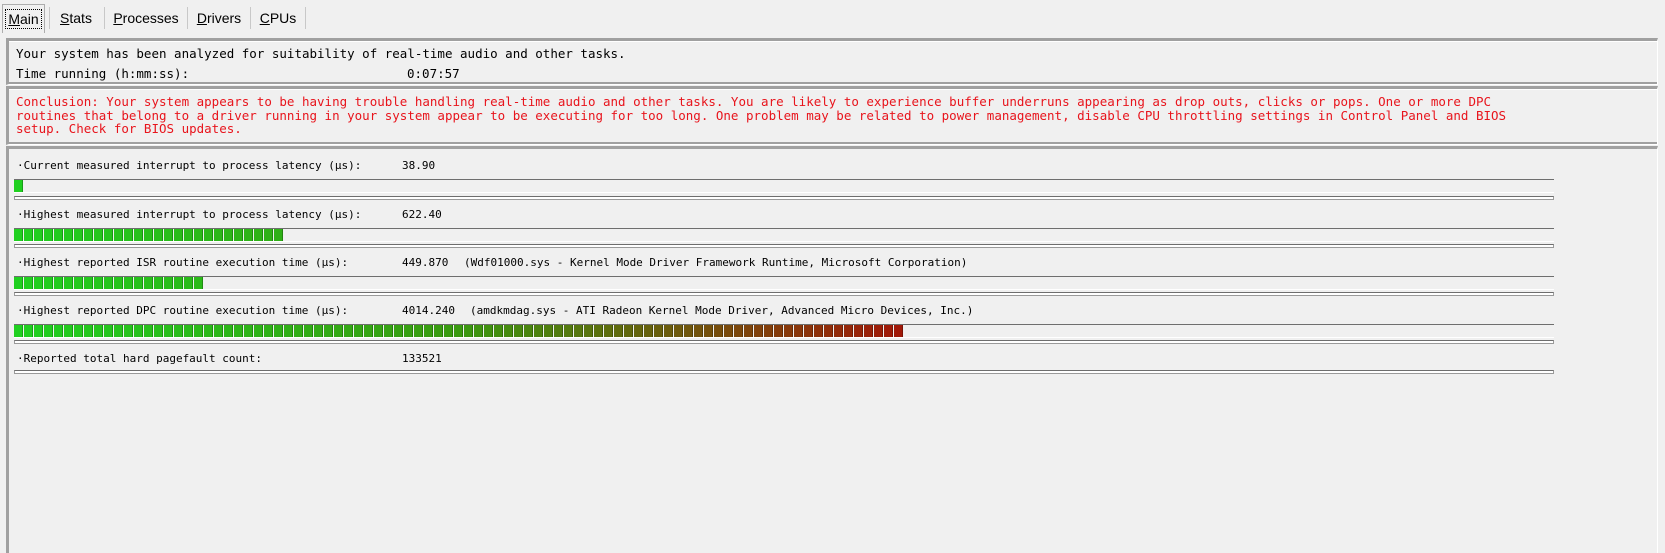 The width and height of the screenshot is (1665, 553). What do you see at coordinates (422, 358) in the screenshot?
I see `pagefault-count-value: 133521` at bounding box center [422, 358].